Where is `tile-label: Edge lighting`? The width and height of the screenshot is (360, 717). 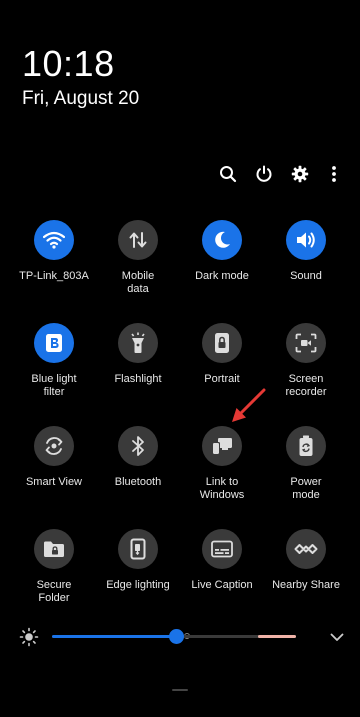 tile-label: Edge lighting is located at coordinates (138, 585).